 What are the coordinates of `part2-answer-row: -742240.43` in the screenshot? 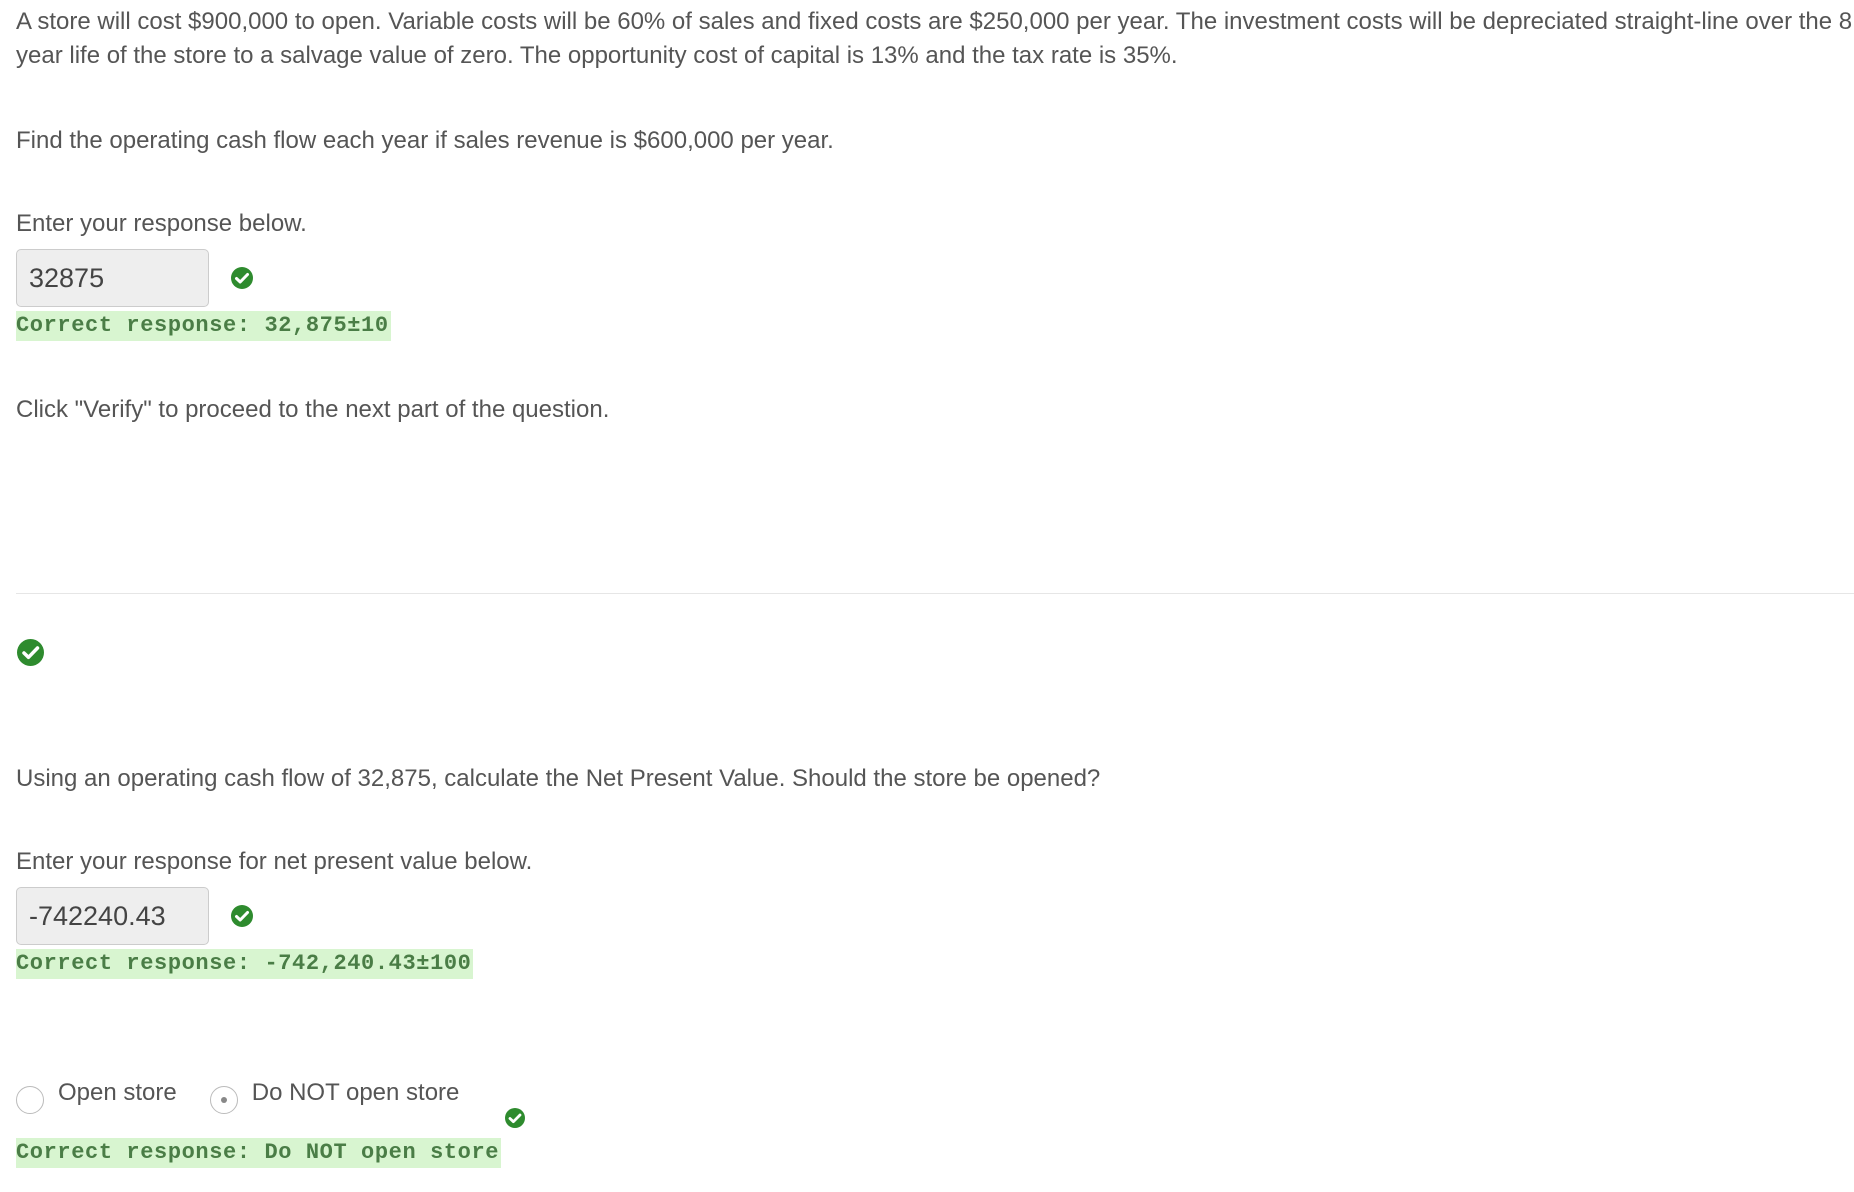 It's located at (135, 916).